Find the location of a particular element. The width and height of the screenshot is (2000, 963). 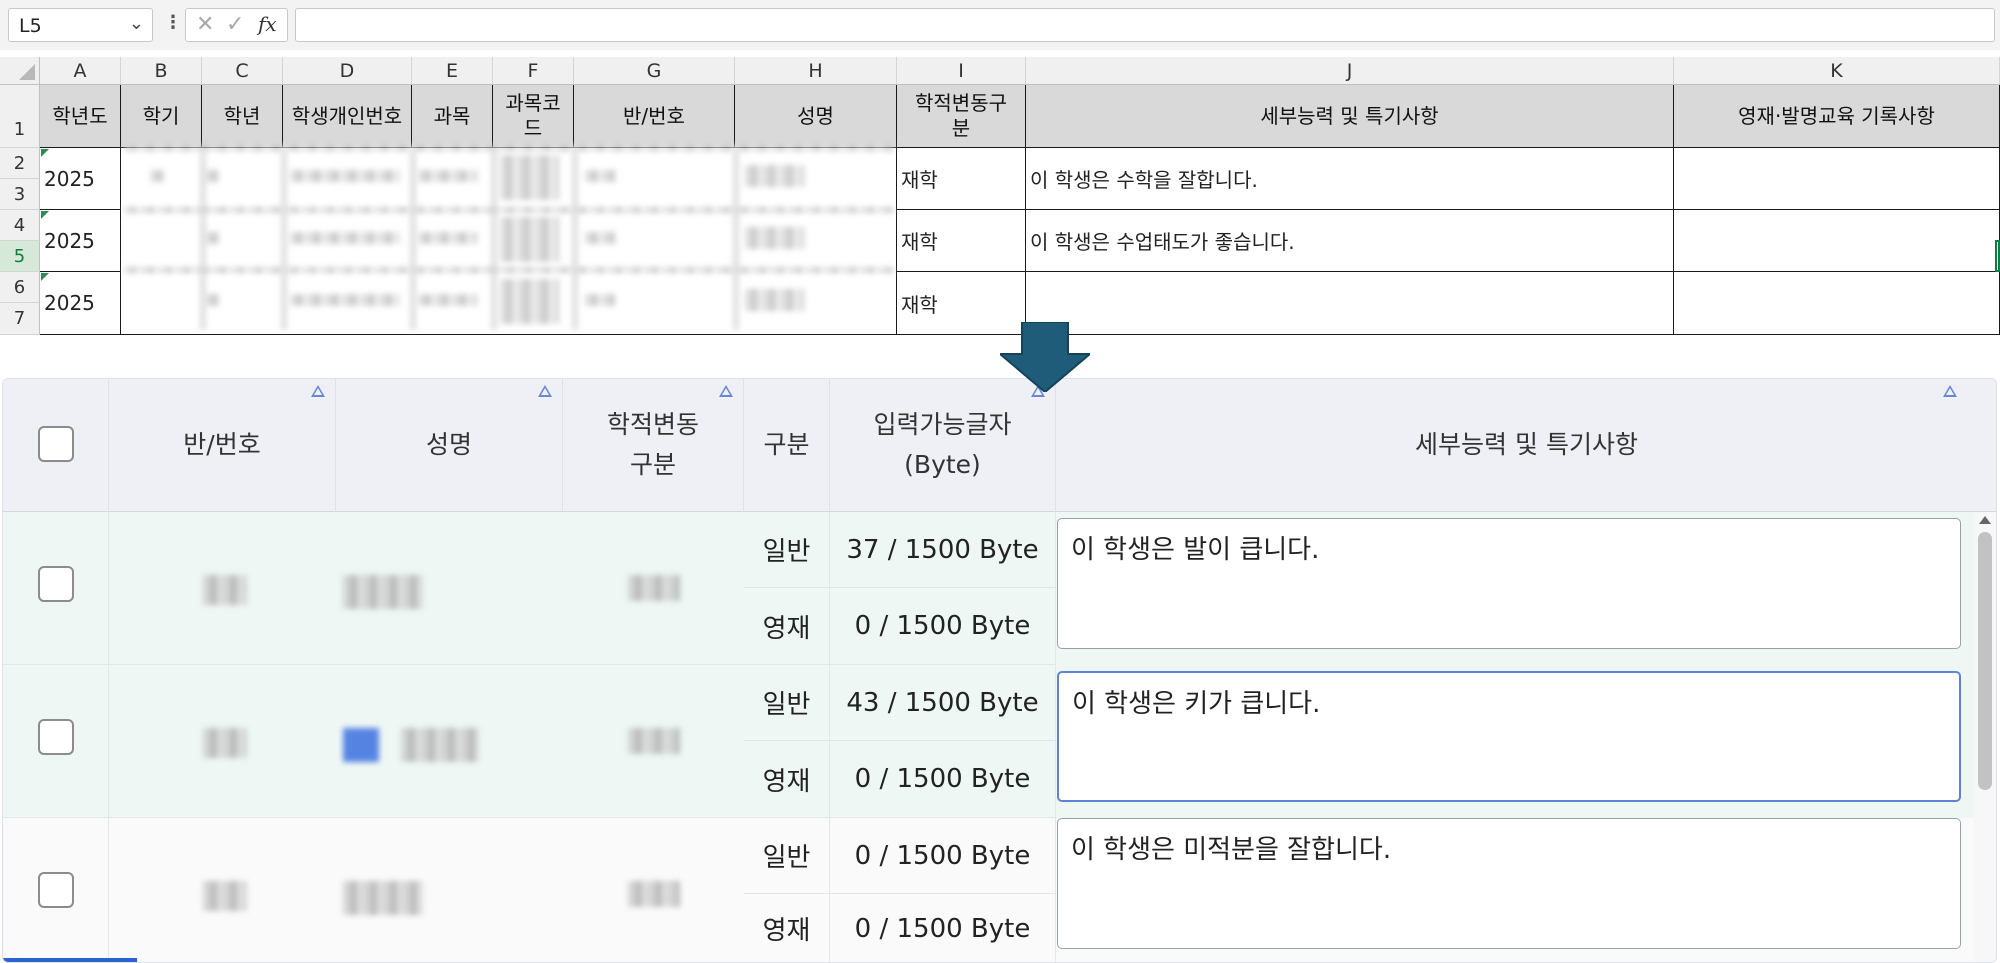

header-student-id: 학생개인번호 is located at coordinates (347, 116).